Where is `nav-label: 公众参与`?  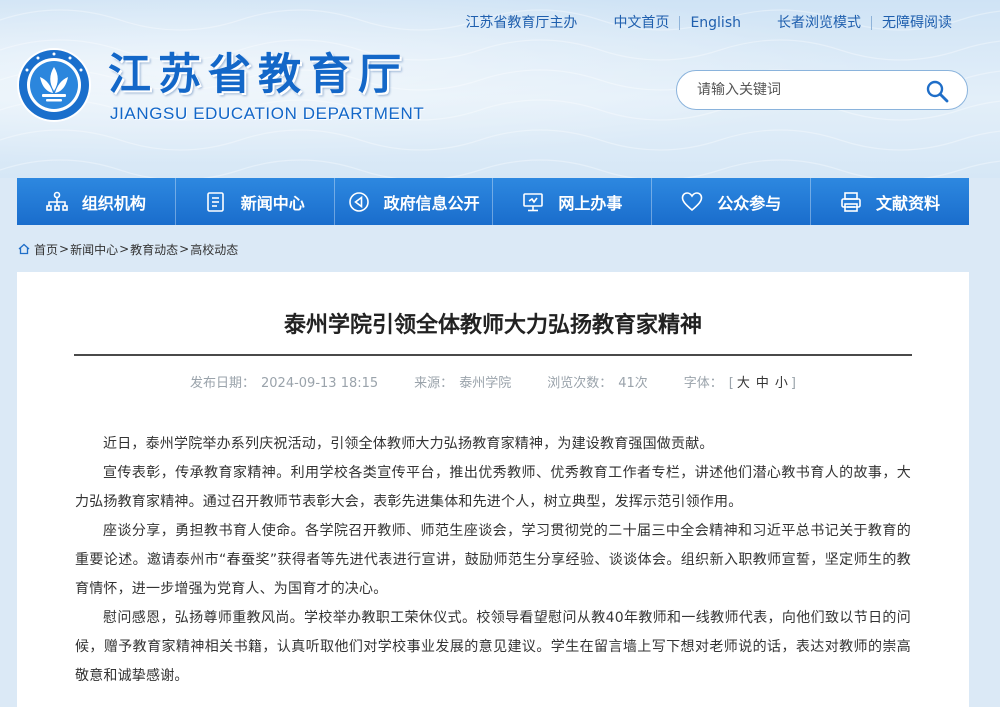 nav-label: 公众参与 is located at coordinates (749, 203).